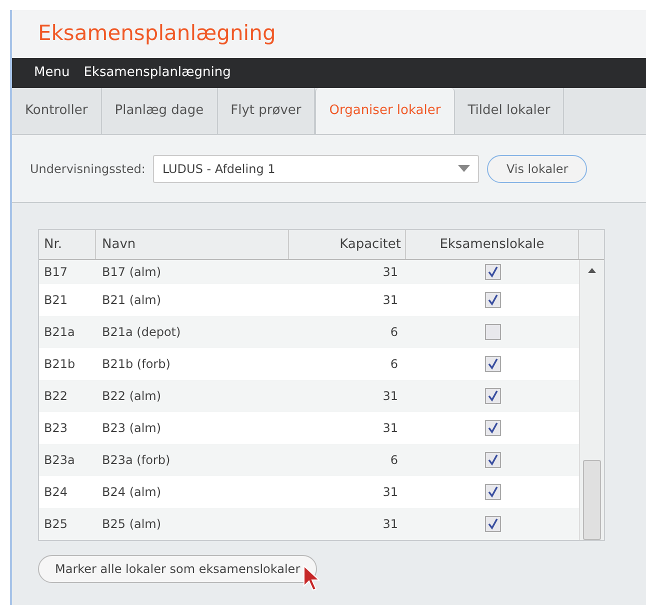 The height and width of the screenshot is (605, 646). Describe the element at coordinates (537, 168) in the screenshot. I see `show-rooms-button: Vis lokaler` at that location.